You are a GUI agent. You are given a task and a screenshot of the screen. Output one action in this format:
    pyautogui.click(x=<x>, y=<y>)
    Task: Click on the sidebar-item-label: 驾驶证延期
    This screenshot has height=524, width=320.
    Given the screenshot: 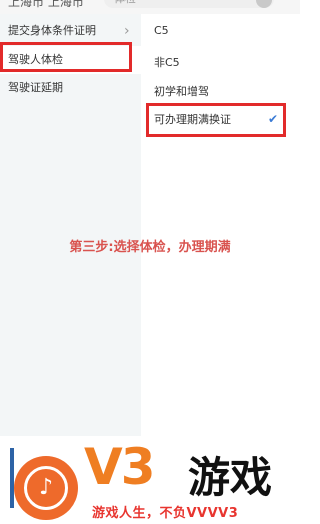 What is the action you would take?
    pyautogui.click(x=35, y=87)
    